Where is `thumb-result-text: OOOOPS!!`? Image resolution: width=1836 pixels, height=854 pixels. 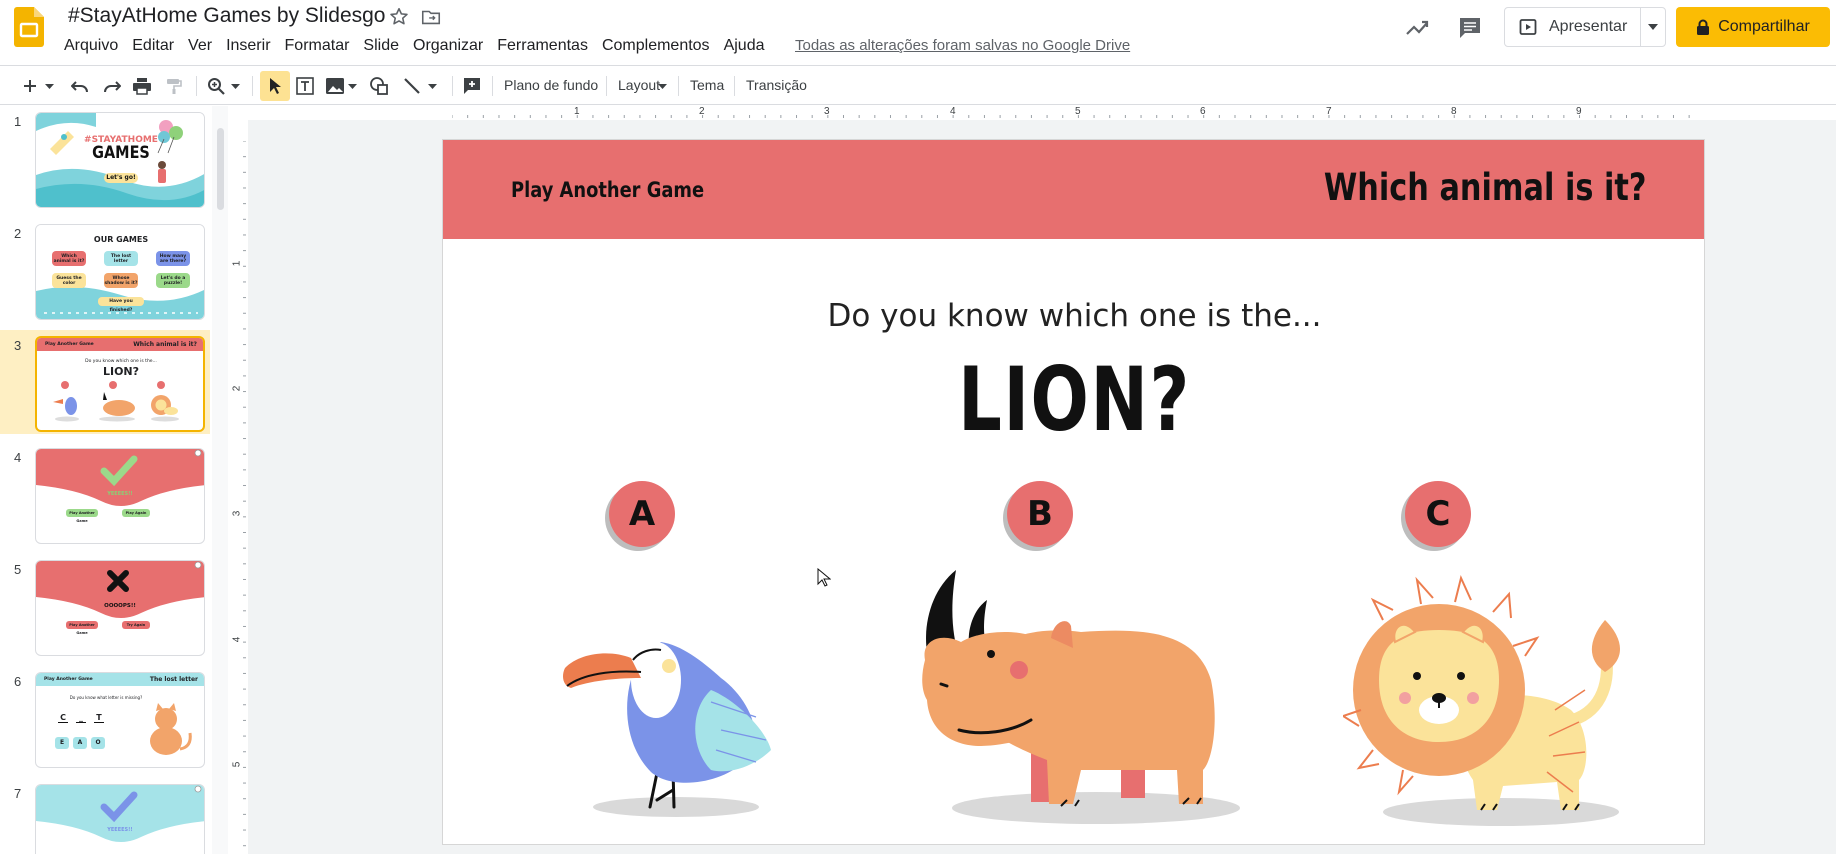 thumb-result-text: OOOOPS!! is located at coordinates (120, 606).